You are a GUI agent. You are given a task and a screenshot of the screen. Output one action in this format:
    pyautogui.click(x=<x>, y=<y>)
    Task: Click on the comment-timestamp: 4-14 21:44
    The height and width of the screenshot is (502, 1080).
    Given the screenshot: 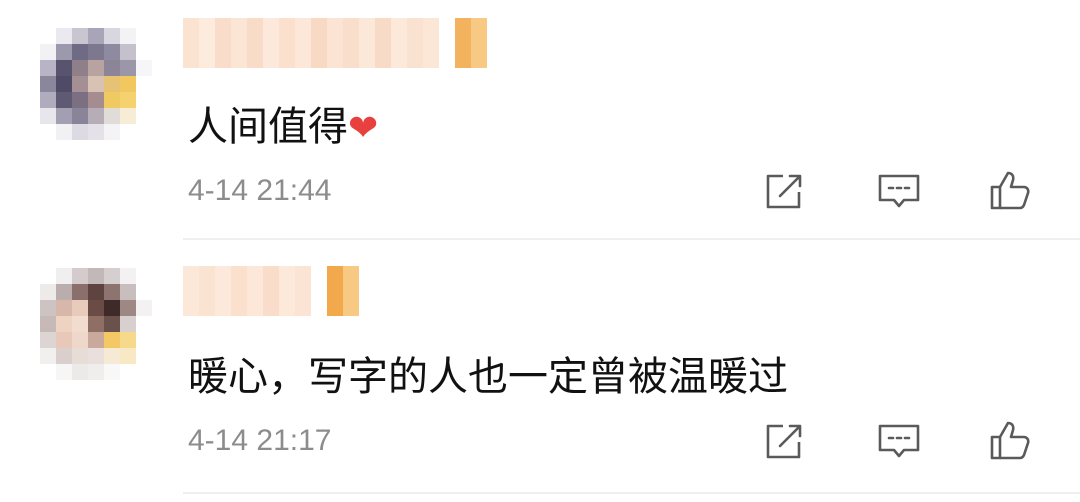 What is the action you would take?
    pyautogui.click(x=260, y=190)
    